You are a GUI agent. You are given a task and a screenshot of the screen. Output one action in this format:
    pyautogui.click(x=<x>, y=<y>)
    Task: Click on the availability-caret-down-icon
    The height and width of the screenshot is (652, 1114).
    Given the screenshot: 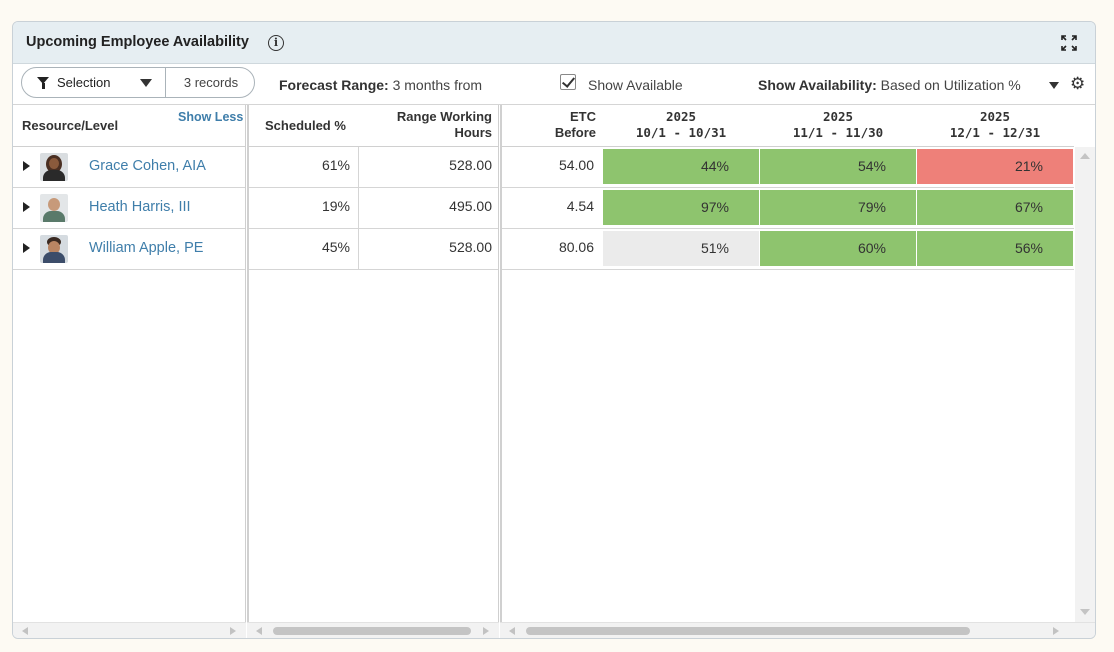 What is the action you would take?
    pyautogui.click(x=1054, y=85)
    